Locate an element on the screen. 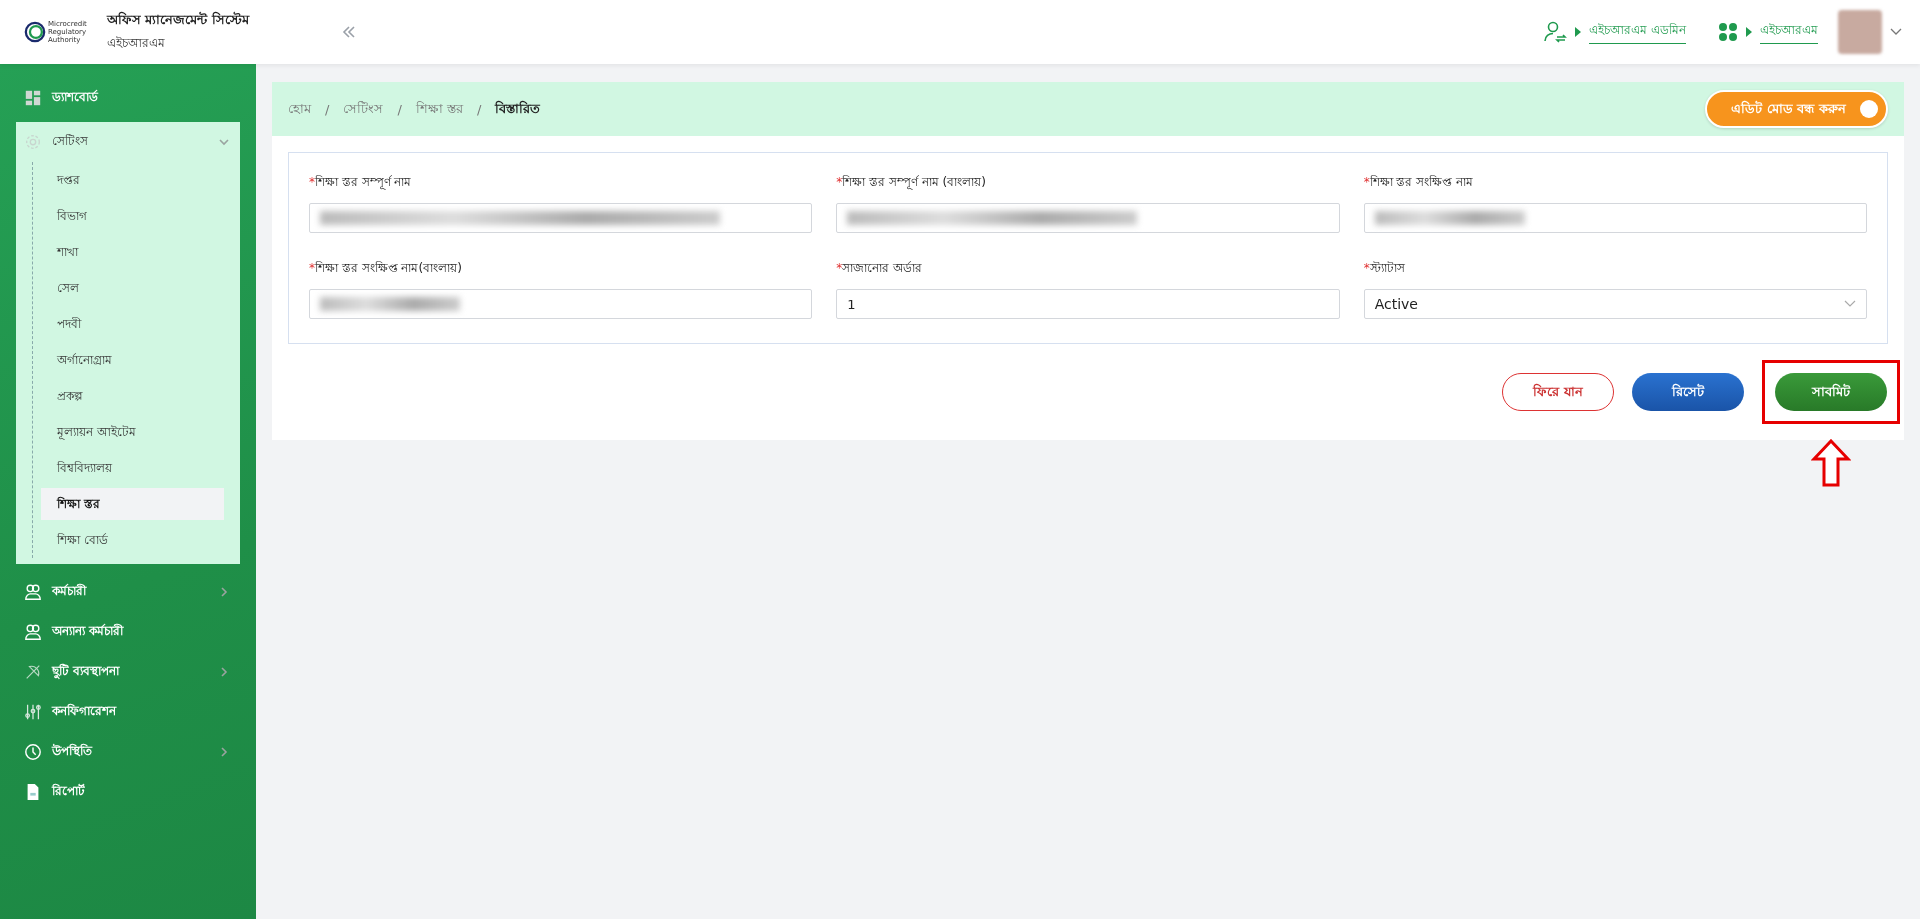  grid-icon is located at coordinates (1728, 32).